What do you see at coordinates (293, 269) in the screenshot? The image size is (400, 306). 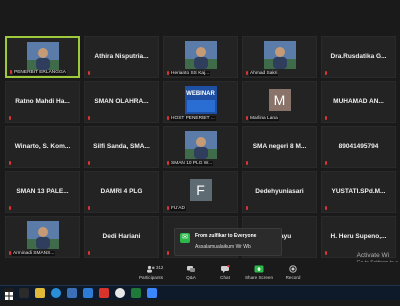 I see `record-icon` at bounding box center [293, 269].